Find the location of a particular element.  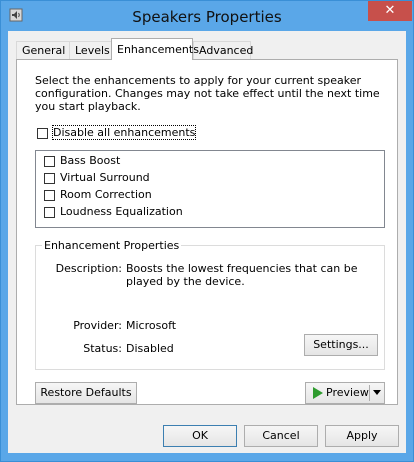

close-button: ✕ is located at coordinates (390, 11).